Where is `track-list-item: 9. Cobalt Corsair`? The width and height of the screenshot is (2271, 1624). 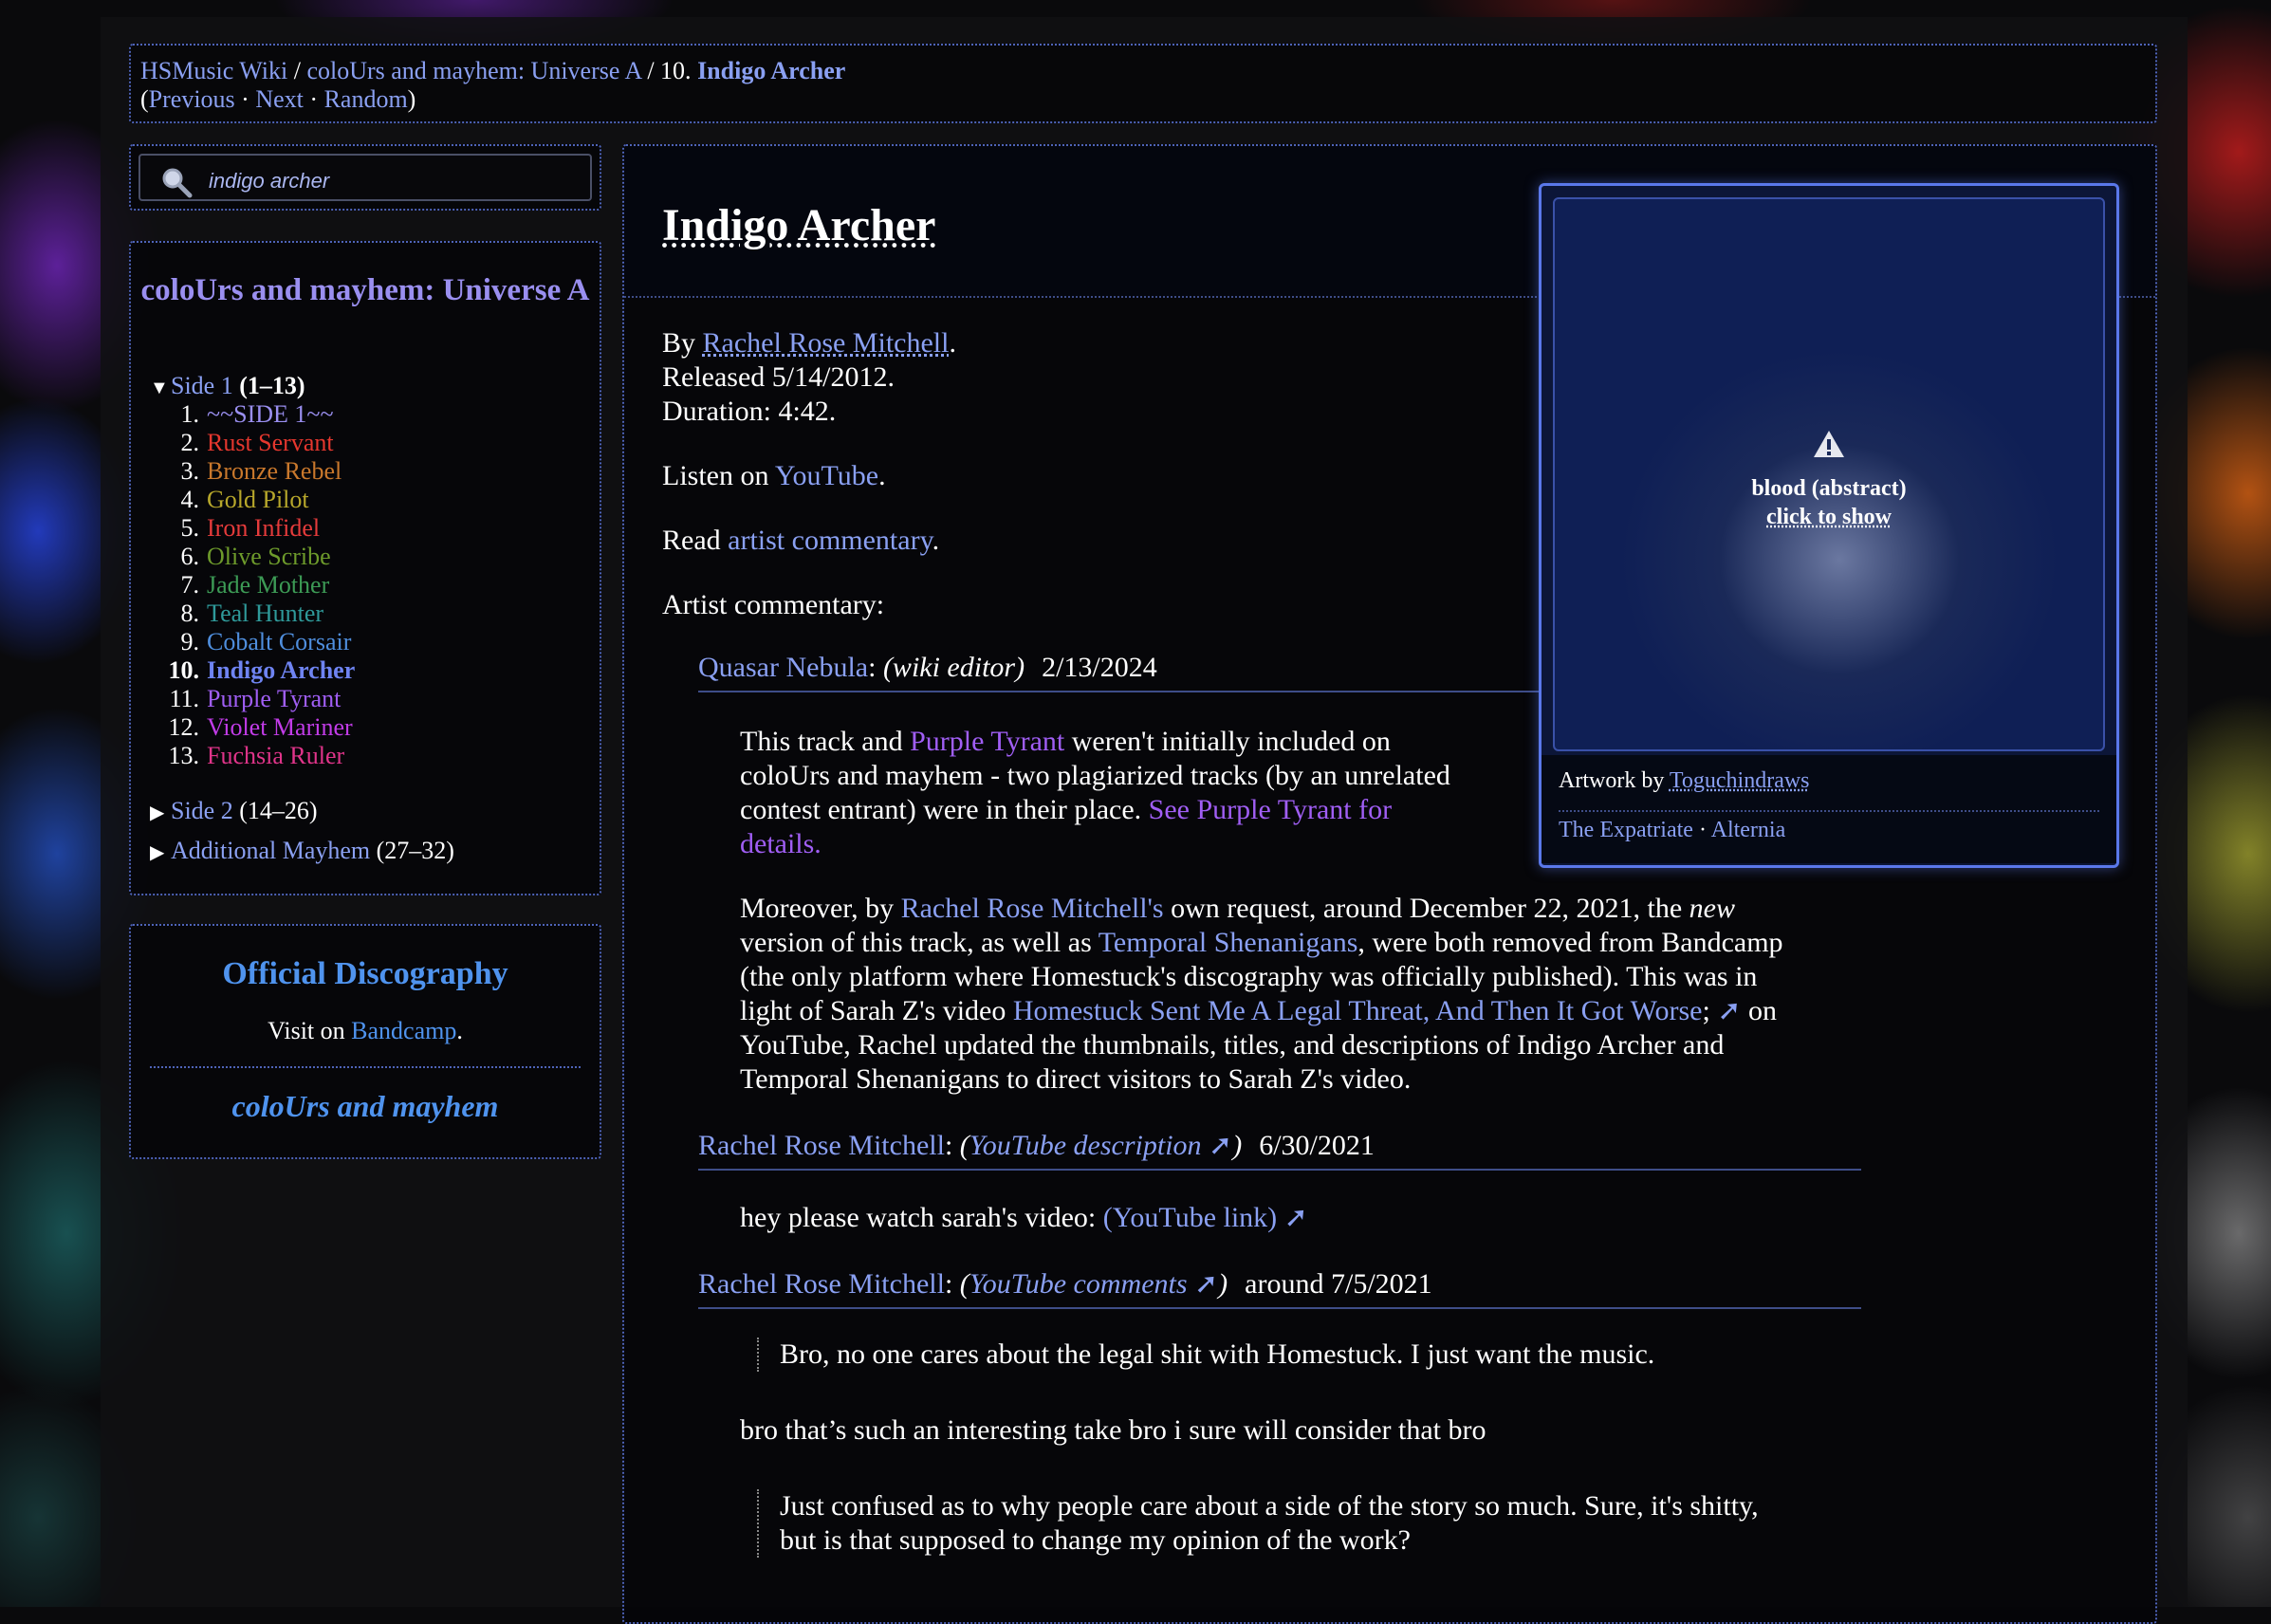 track-list-item: 9. Cobalt Corsair is located at coordinates (252, 642).